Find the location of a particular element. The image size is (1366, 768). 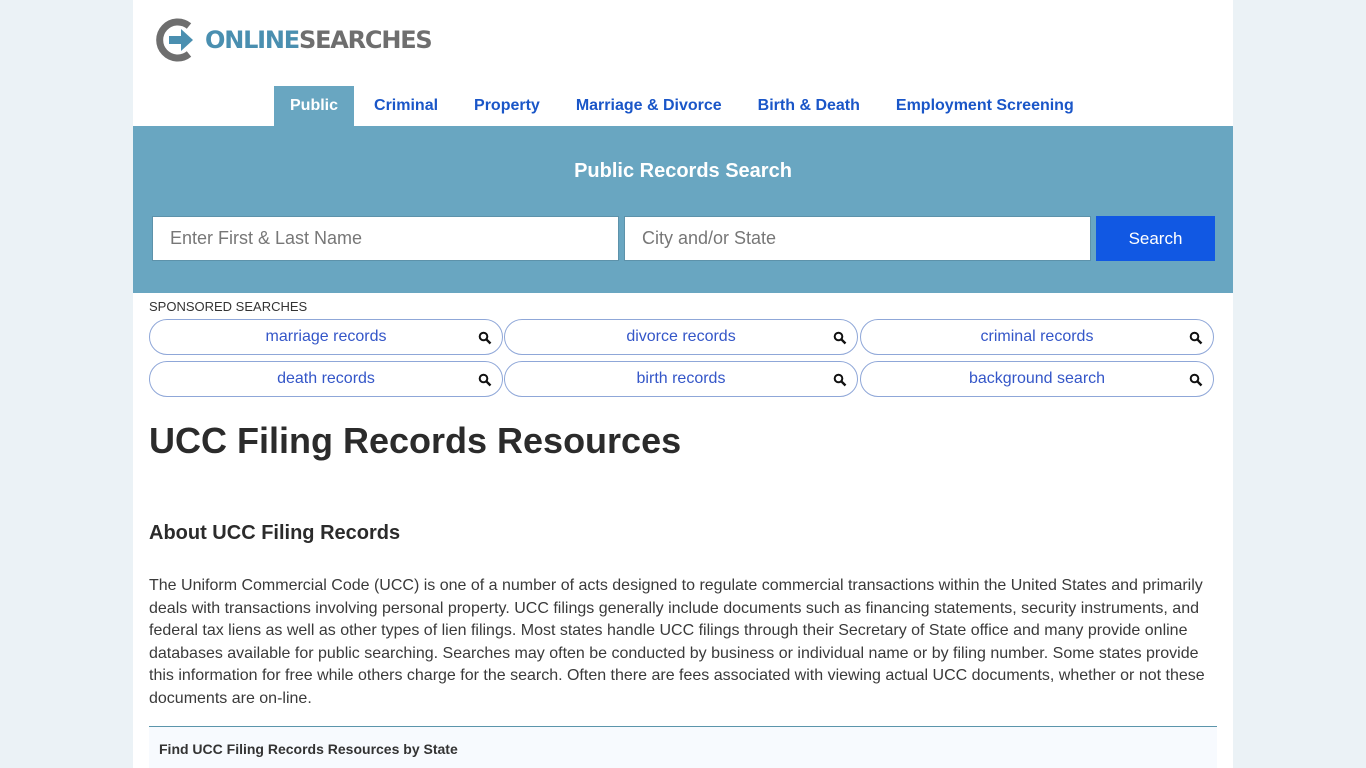

location-input: City and/or State is located at coordinates (857, 238).